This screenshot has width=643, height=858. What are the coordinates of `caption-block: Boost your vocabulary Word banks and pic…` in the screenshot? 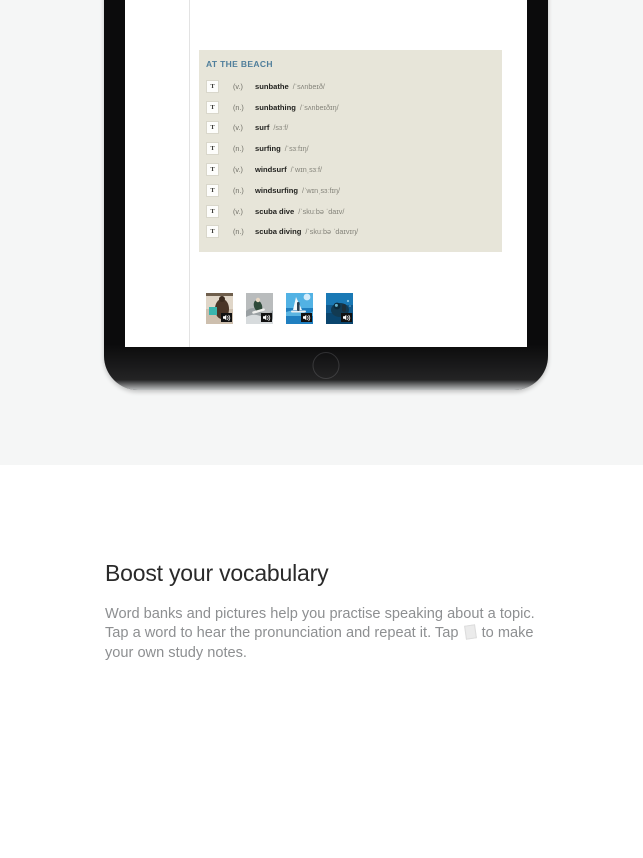 It's located at (325, 611).